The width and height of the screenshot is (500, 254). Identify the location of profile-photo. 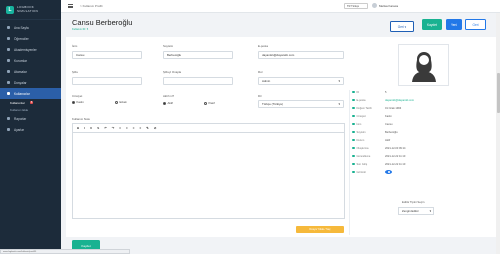
(423, 65).